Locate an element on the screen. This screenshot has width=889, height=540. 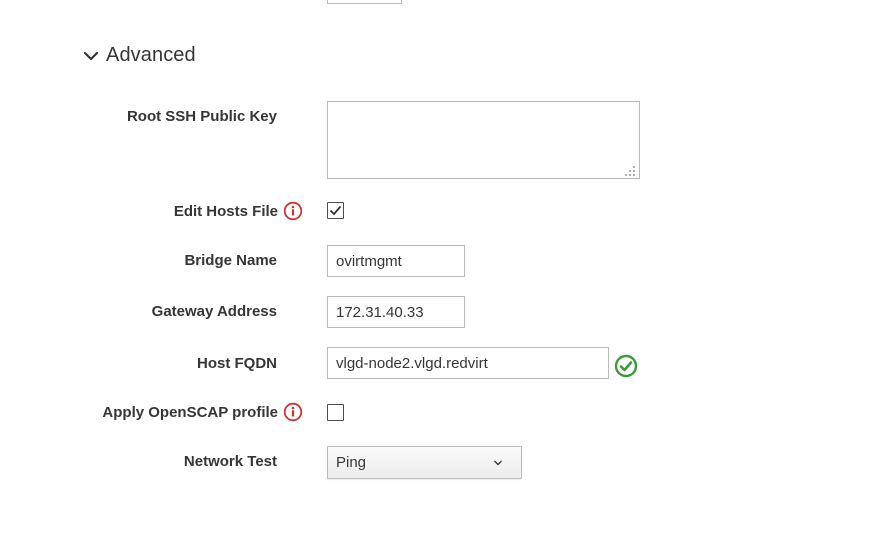
advanced-section-toggle: Advanced is located at coordinates (139, 55).